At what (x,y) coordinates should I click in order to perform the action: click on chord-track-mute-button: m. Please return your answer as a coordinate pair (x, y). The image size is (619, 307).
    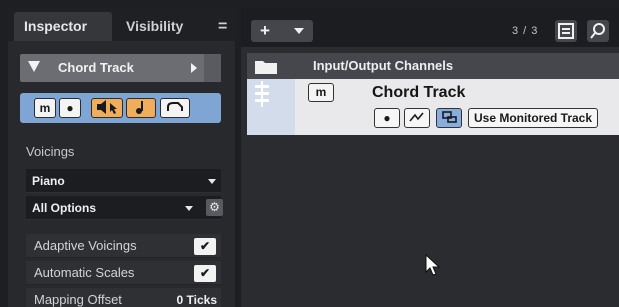
    Looking at the image, I should click on (321, 92).